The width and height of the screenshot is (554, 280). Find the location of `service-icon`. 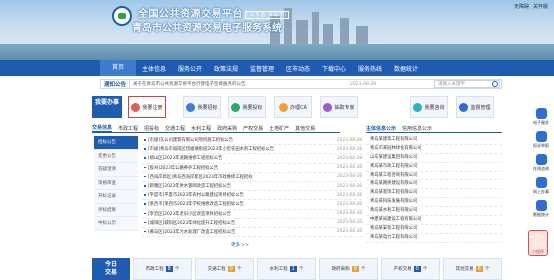

service-icon is located at coordinates (541, 113).